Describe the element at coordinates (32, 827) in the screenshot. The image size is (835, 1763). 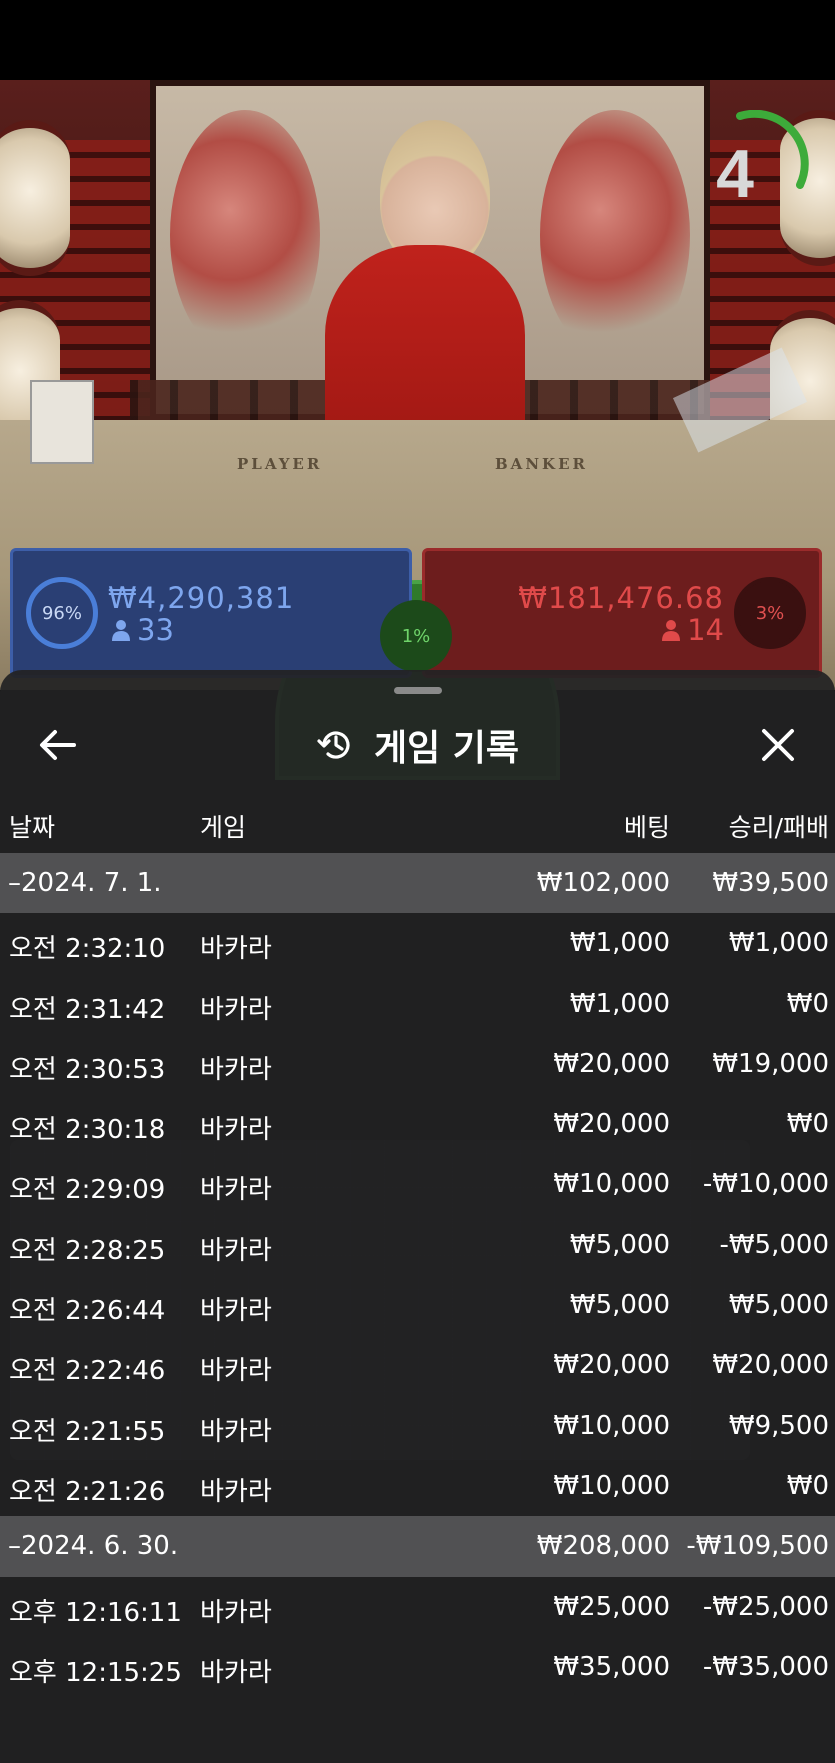
I see `column-header-date: 날짜` at that location.